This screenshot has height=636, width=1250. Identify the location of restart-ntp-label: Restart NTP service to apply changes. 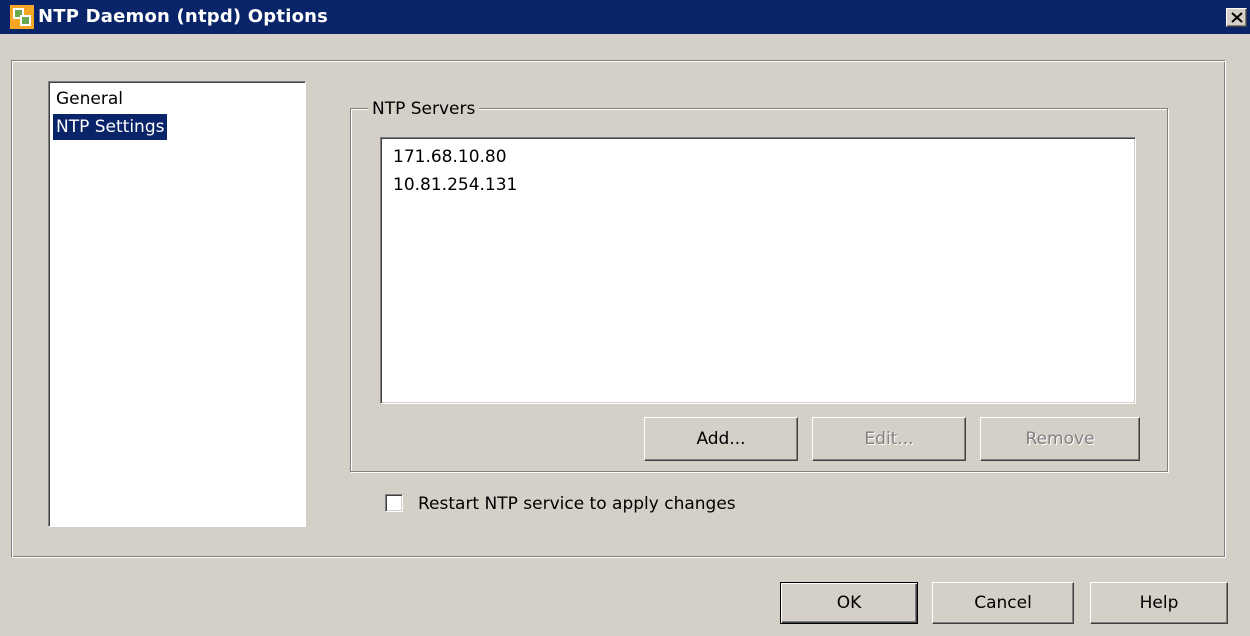
(577, 504).